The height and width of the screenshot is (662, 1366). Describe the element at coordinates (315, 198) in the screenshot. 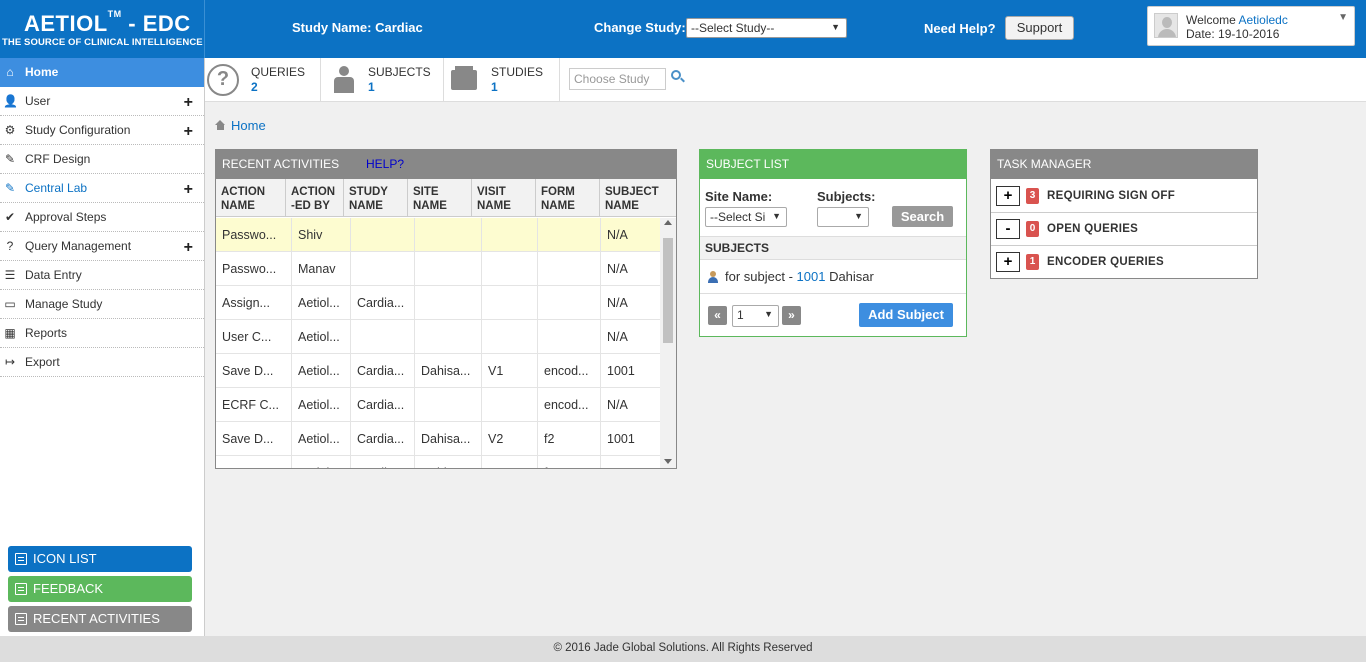

I see `column-header: ACTION -ED BY` at that location.